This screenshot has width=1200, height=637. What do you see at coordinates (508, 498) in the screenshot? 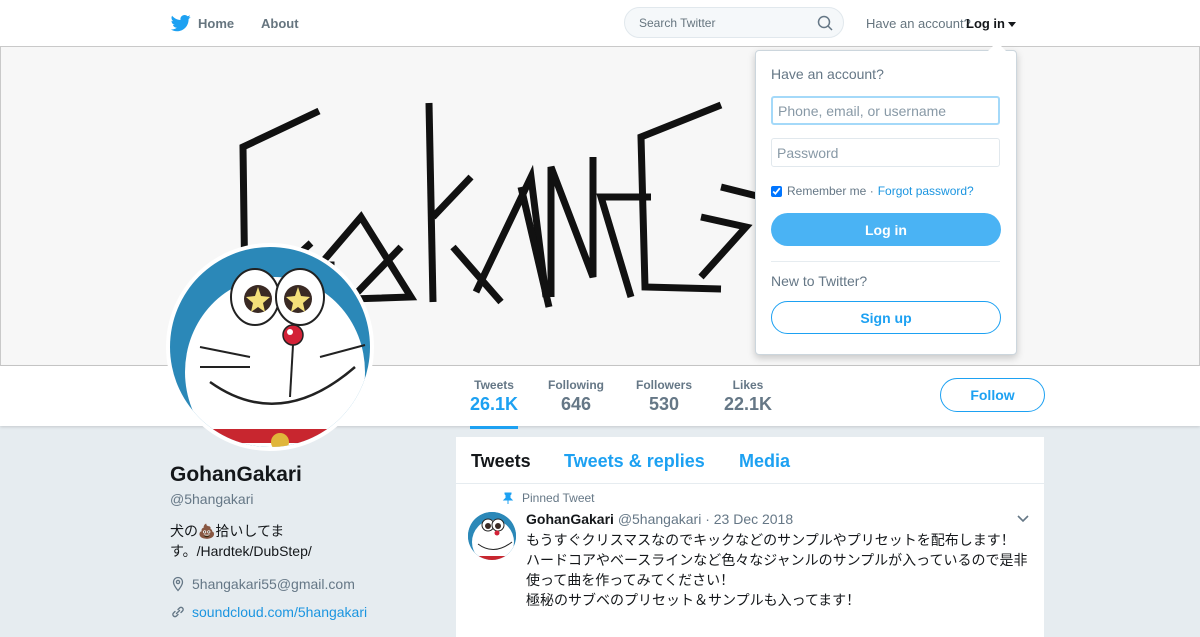
I see `pin-icon` at bounding box center [508, 498].